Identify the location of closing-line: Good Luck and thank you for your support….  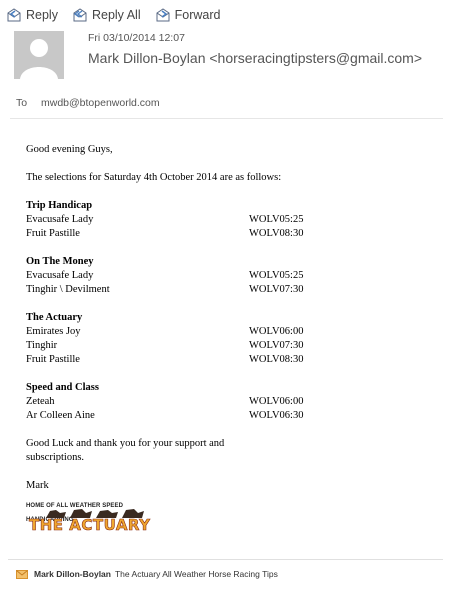
(125, 443).